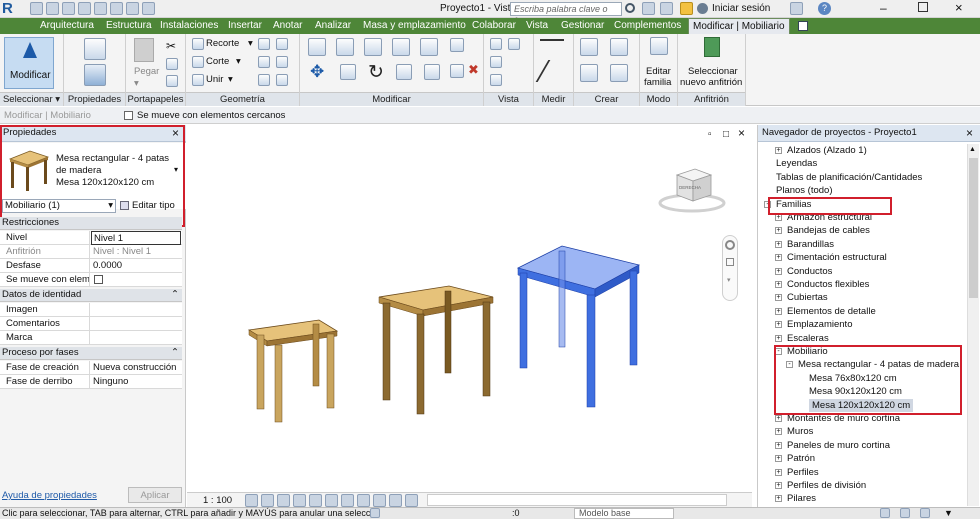 The width and height of the screenshot is (980, 519). Describe the element at coordinates (432, 72) in the screenshot. I see `array-icon` at that location.